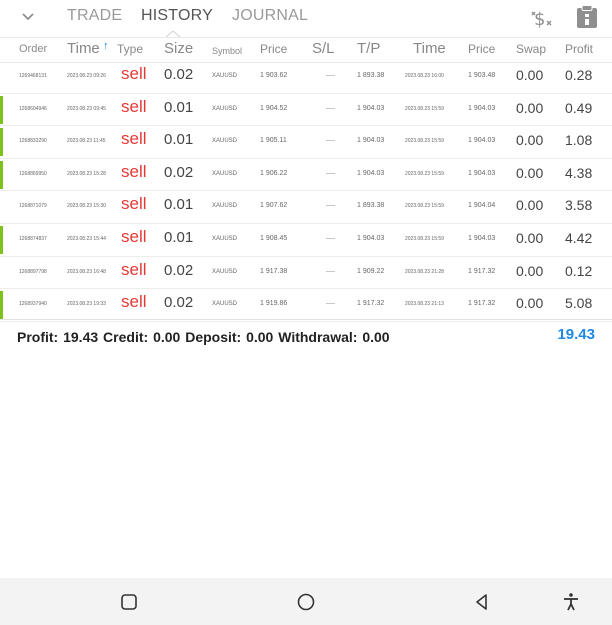 The height and width of the screenshot is (625, 612). What do you see at coordinates (33, 49) in the screenshot?
I see `col-order: Order` at bounding box center [33, 49].